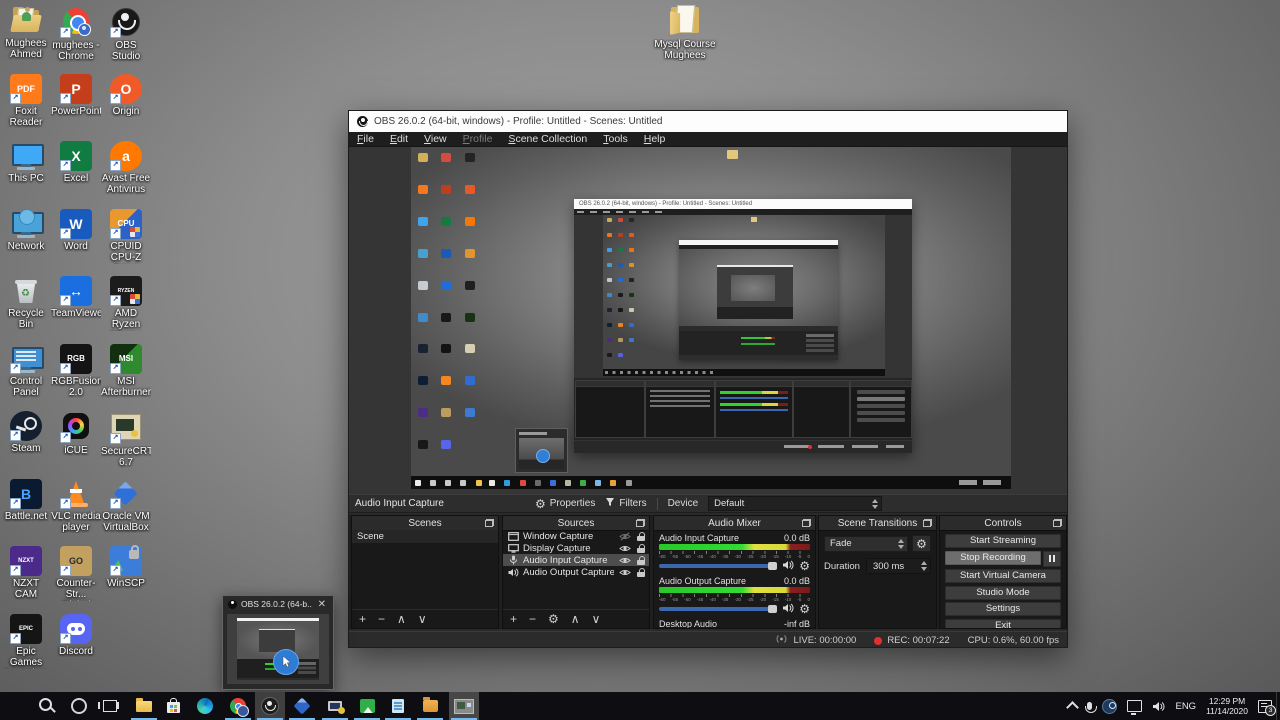 The height and width of the screenshot is (720, 1280). What do you see at coordinates (1110, 706) in the screenshot?
I see `steam-tray-icon` at bounding box center [1110, 706].